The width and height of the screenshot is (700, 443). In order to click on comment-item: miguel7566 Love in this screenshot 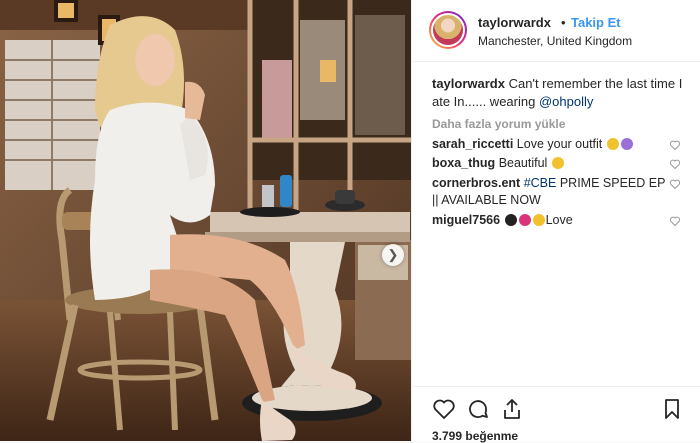, I will do `click(549, 220)`.